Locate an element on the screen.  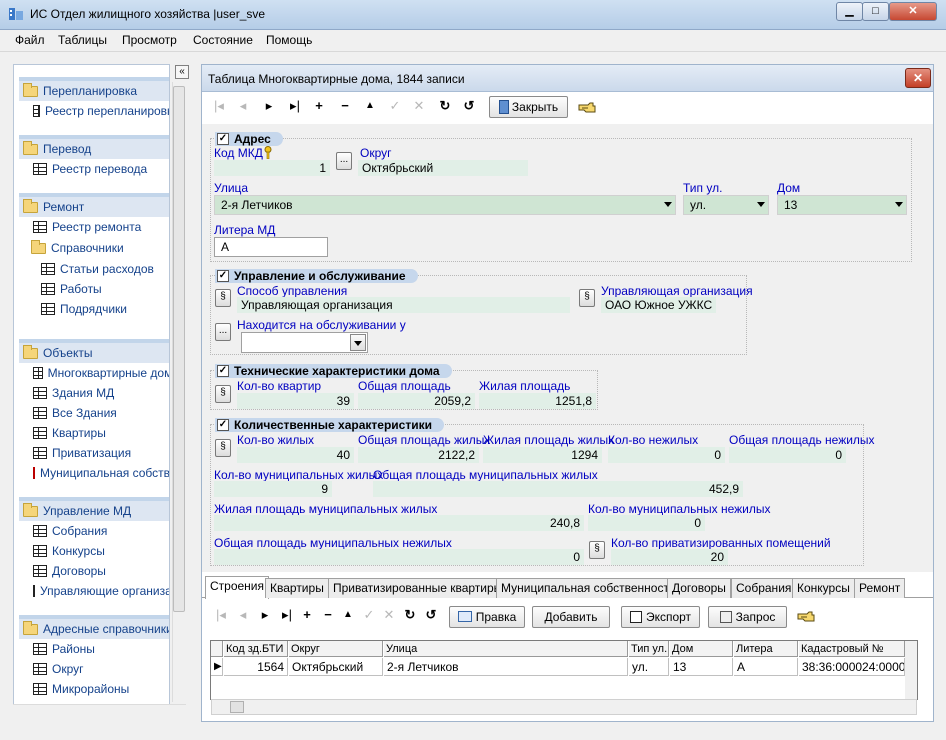
nav-item-management-orgs: Управляющие организации is located at coordinates (94, 591).